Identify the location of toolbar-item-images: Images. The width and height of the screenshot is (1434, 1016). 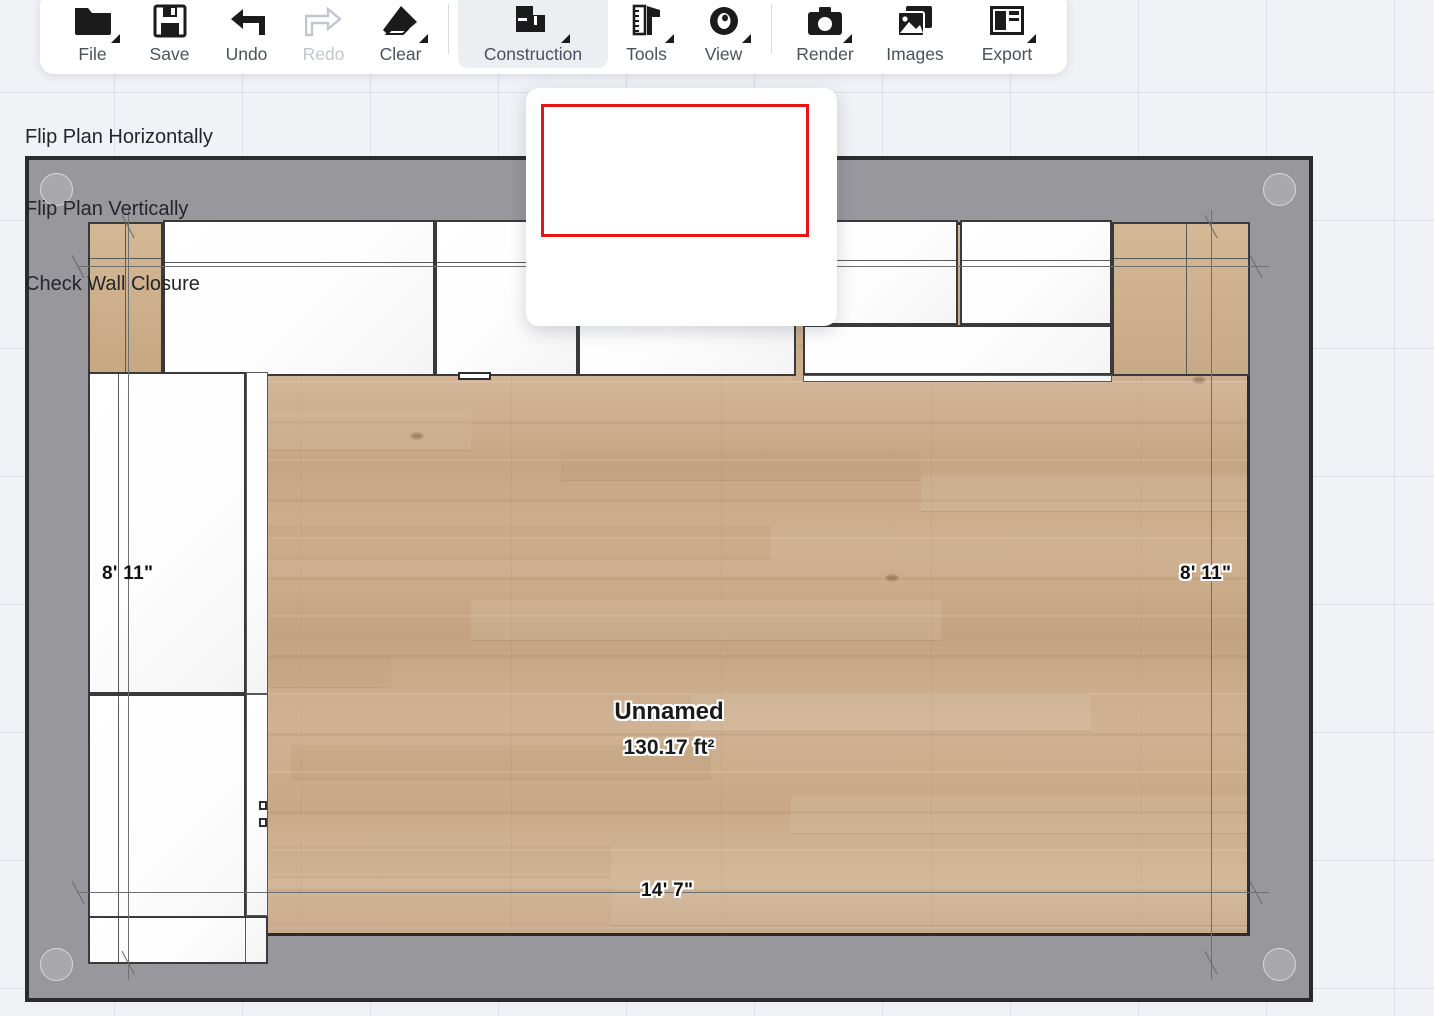
(915, 34).